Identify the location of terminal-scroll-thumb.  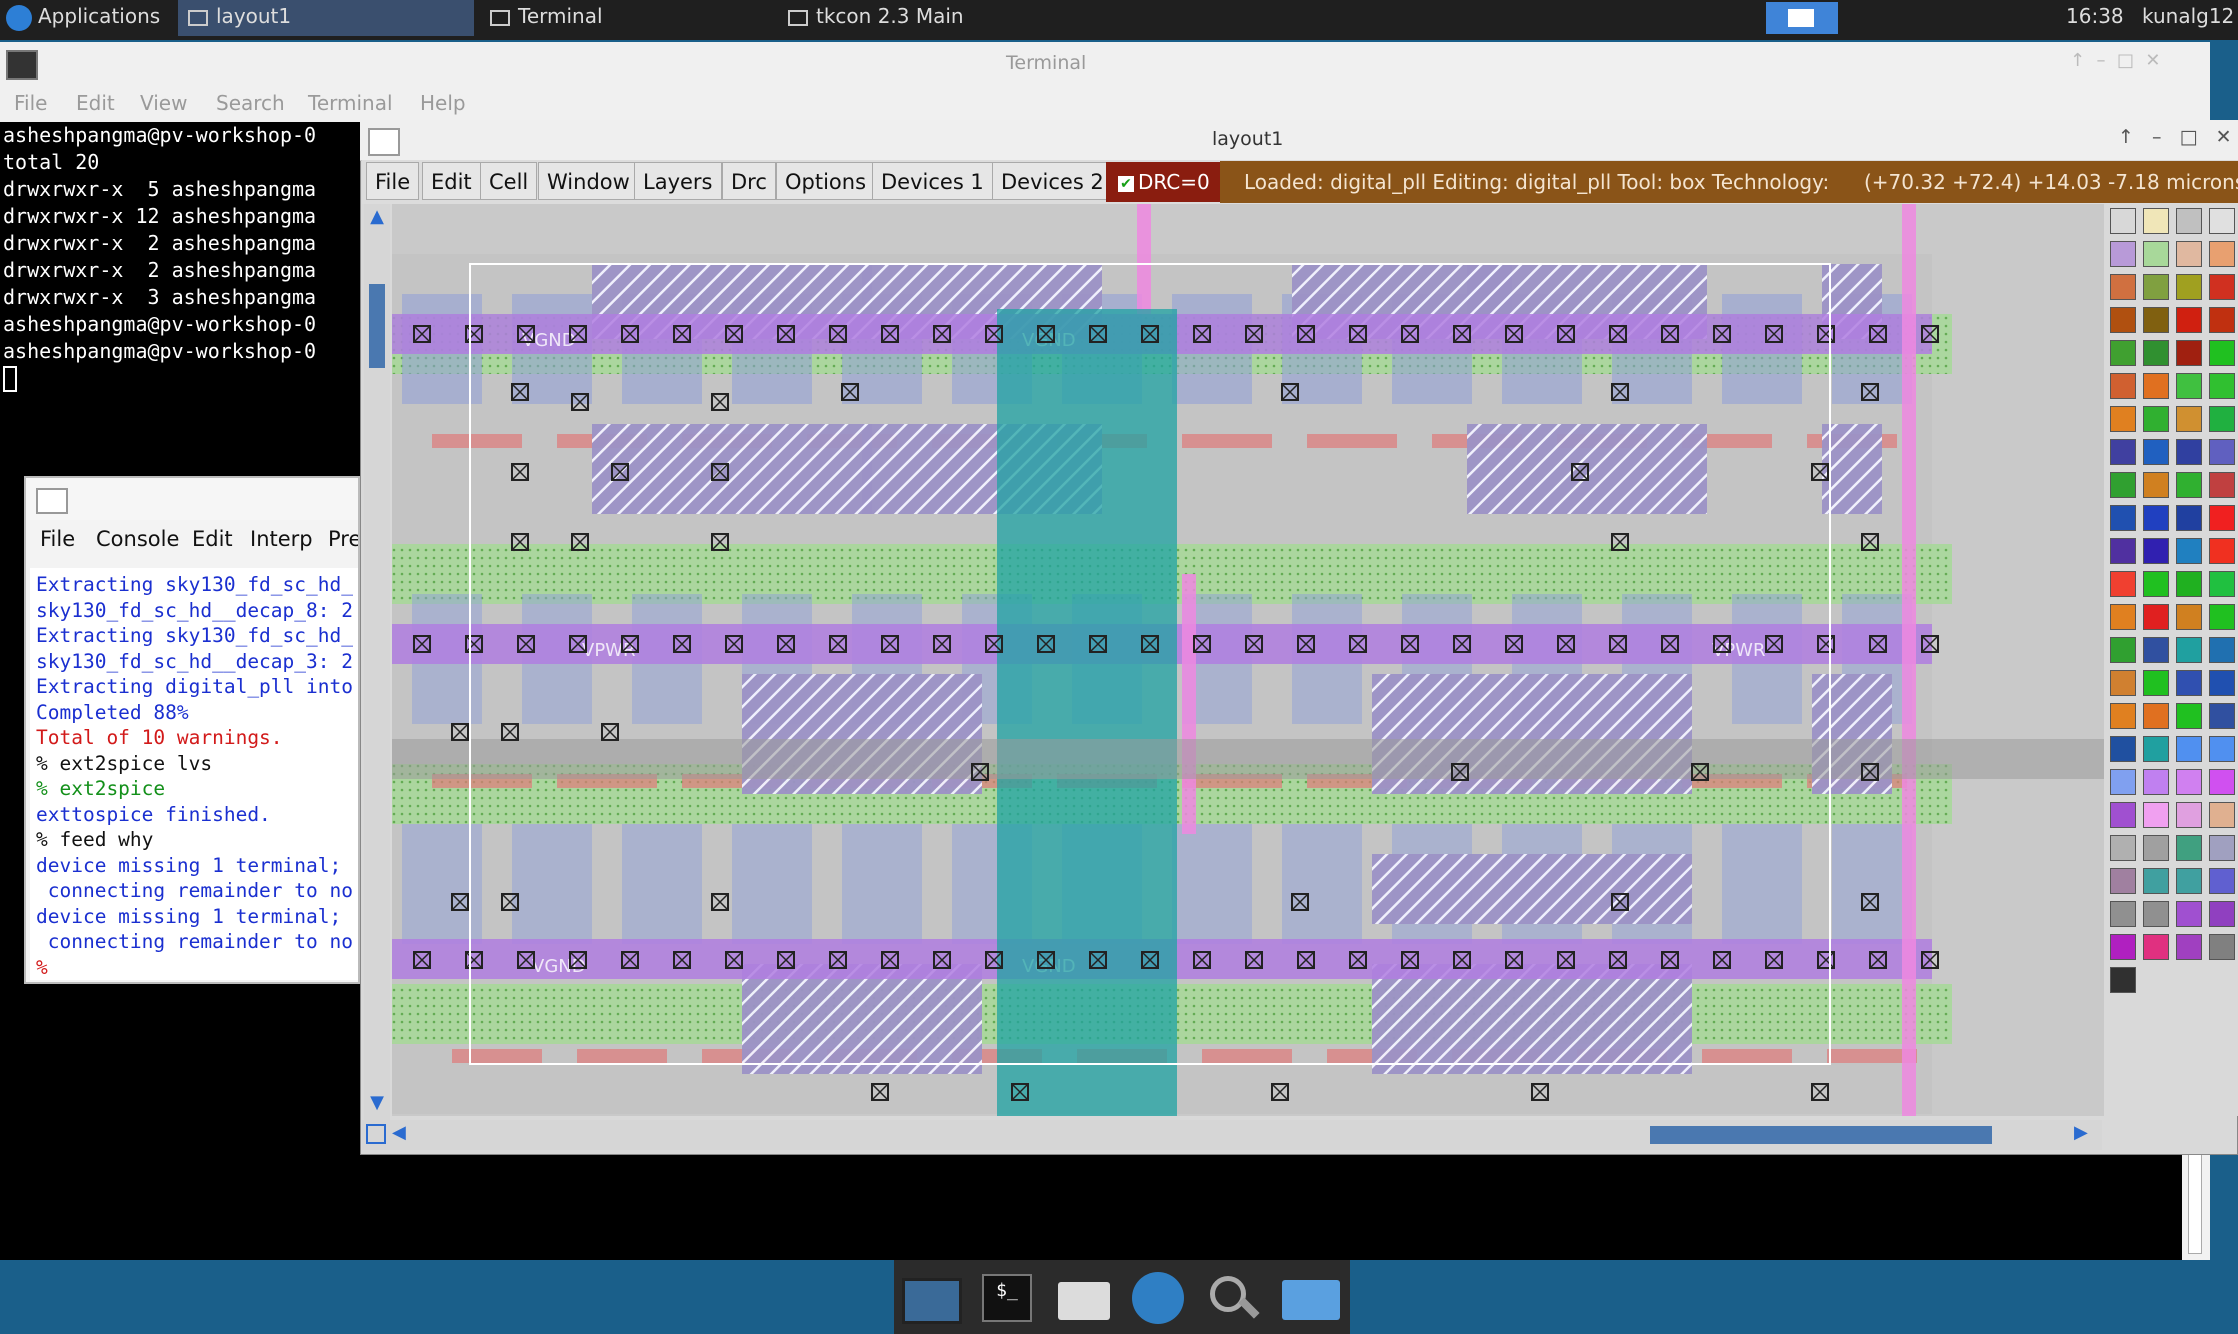
(2195, 1203).